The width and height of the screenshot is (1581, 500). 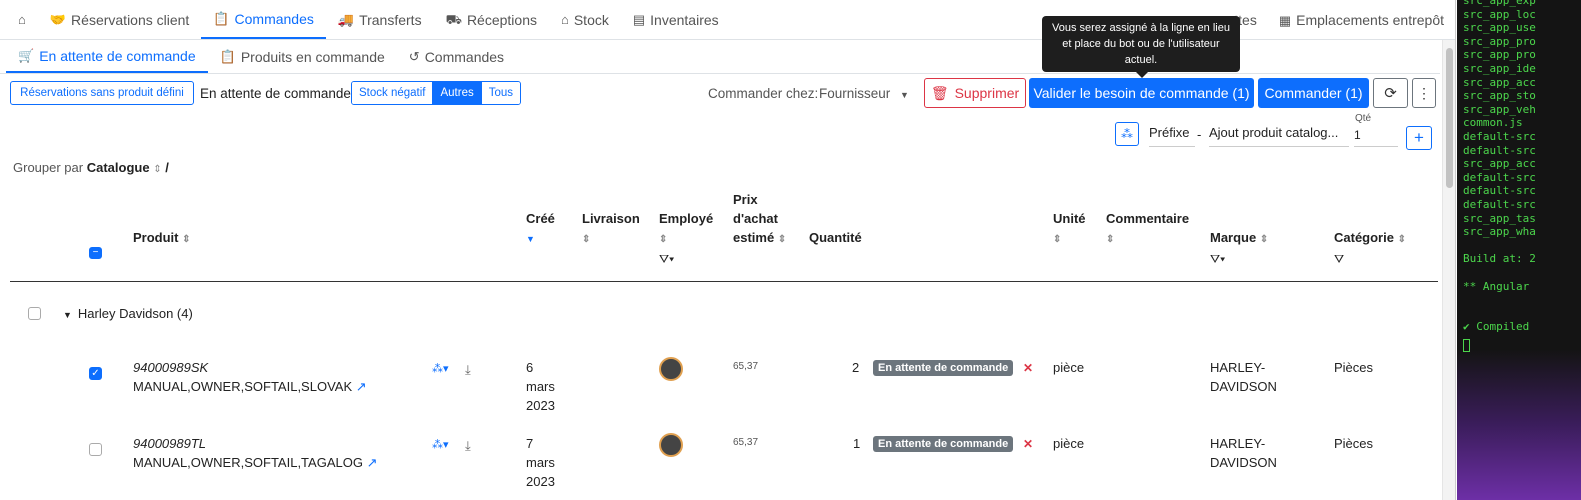 I want to click on brand-l1: HARLEY-, so click(x=1238, y=367).